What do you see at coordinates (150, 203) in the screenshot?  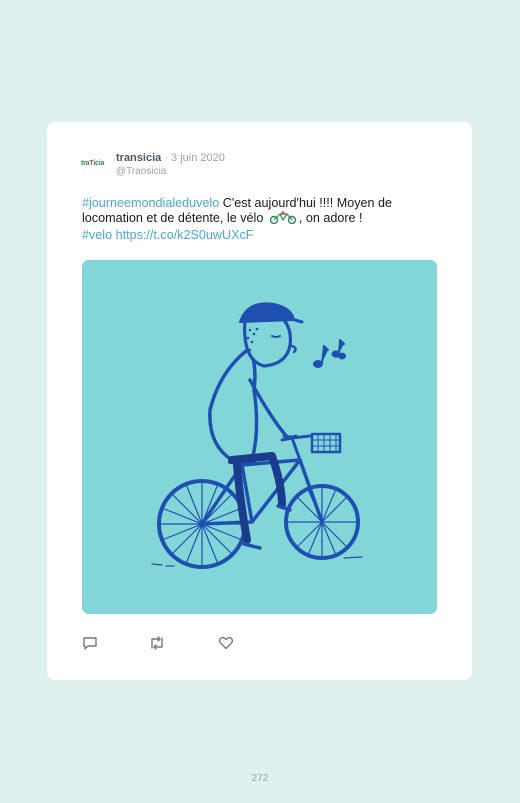 I see `hashtag-link: #journeemondialeduvelo` at bounding box center [150, 203].